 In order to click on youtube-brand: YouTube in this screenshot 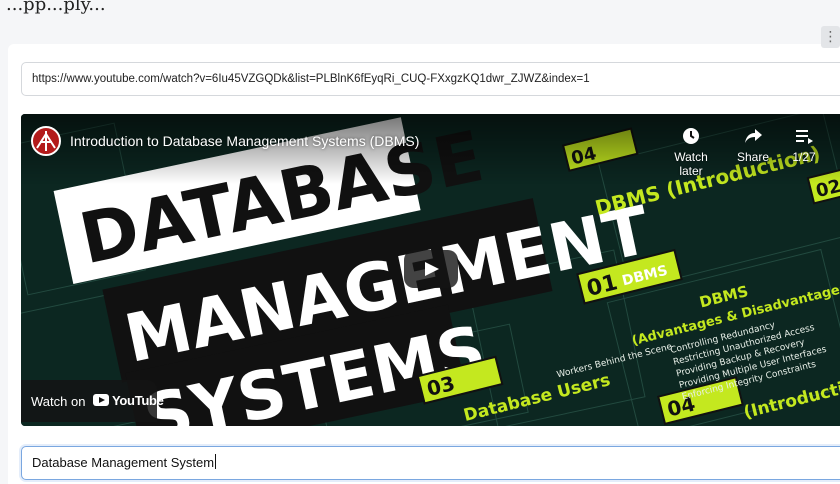, I will do `click(138, 400)`.